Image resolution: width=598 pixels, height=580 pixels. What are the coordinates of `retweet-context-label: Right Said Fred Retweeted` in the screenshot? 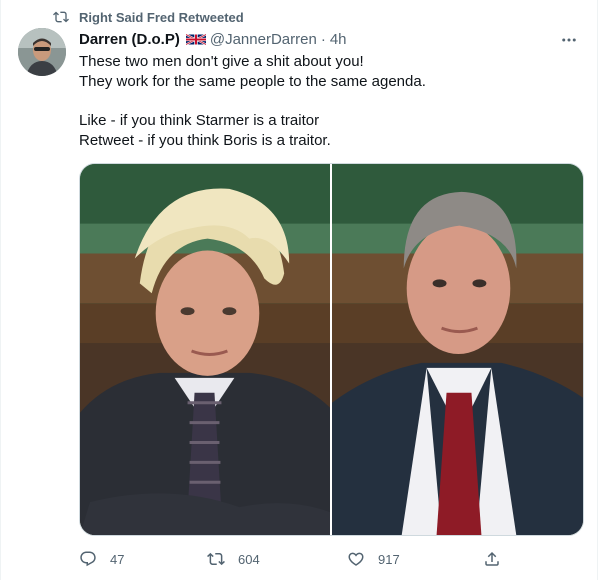 It's located at (161, 17).